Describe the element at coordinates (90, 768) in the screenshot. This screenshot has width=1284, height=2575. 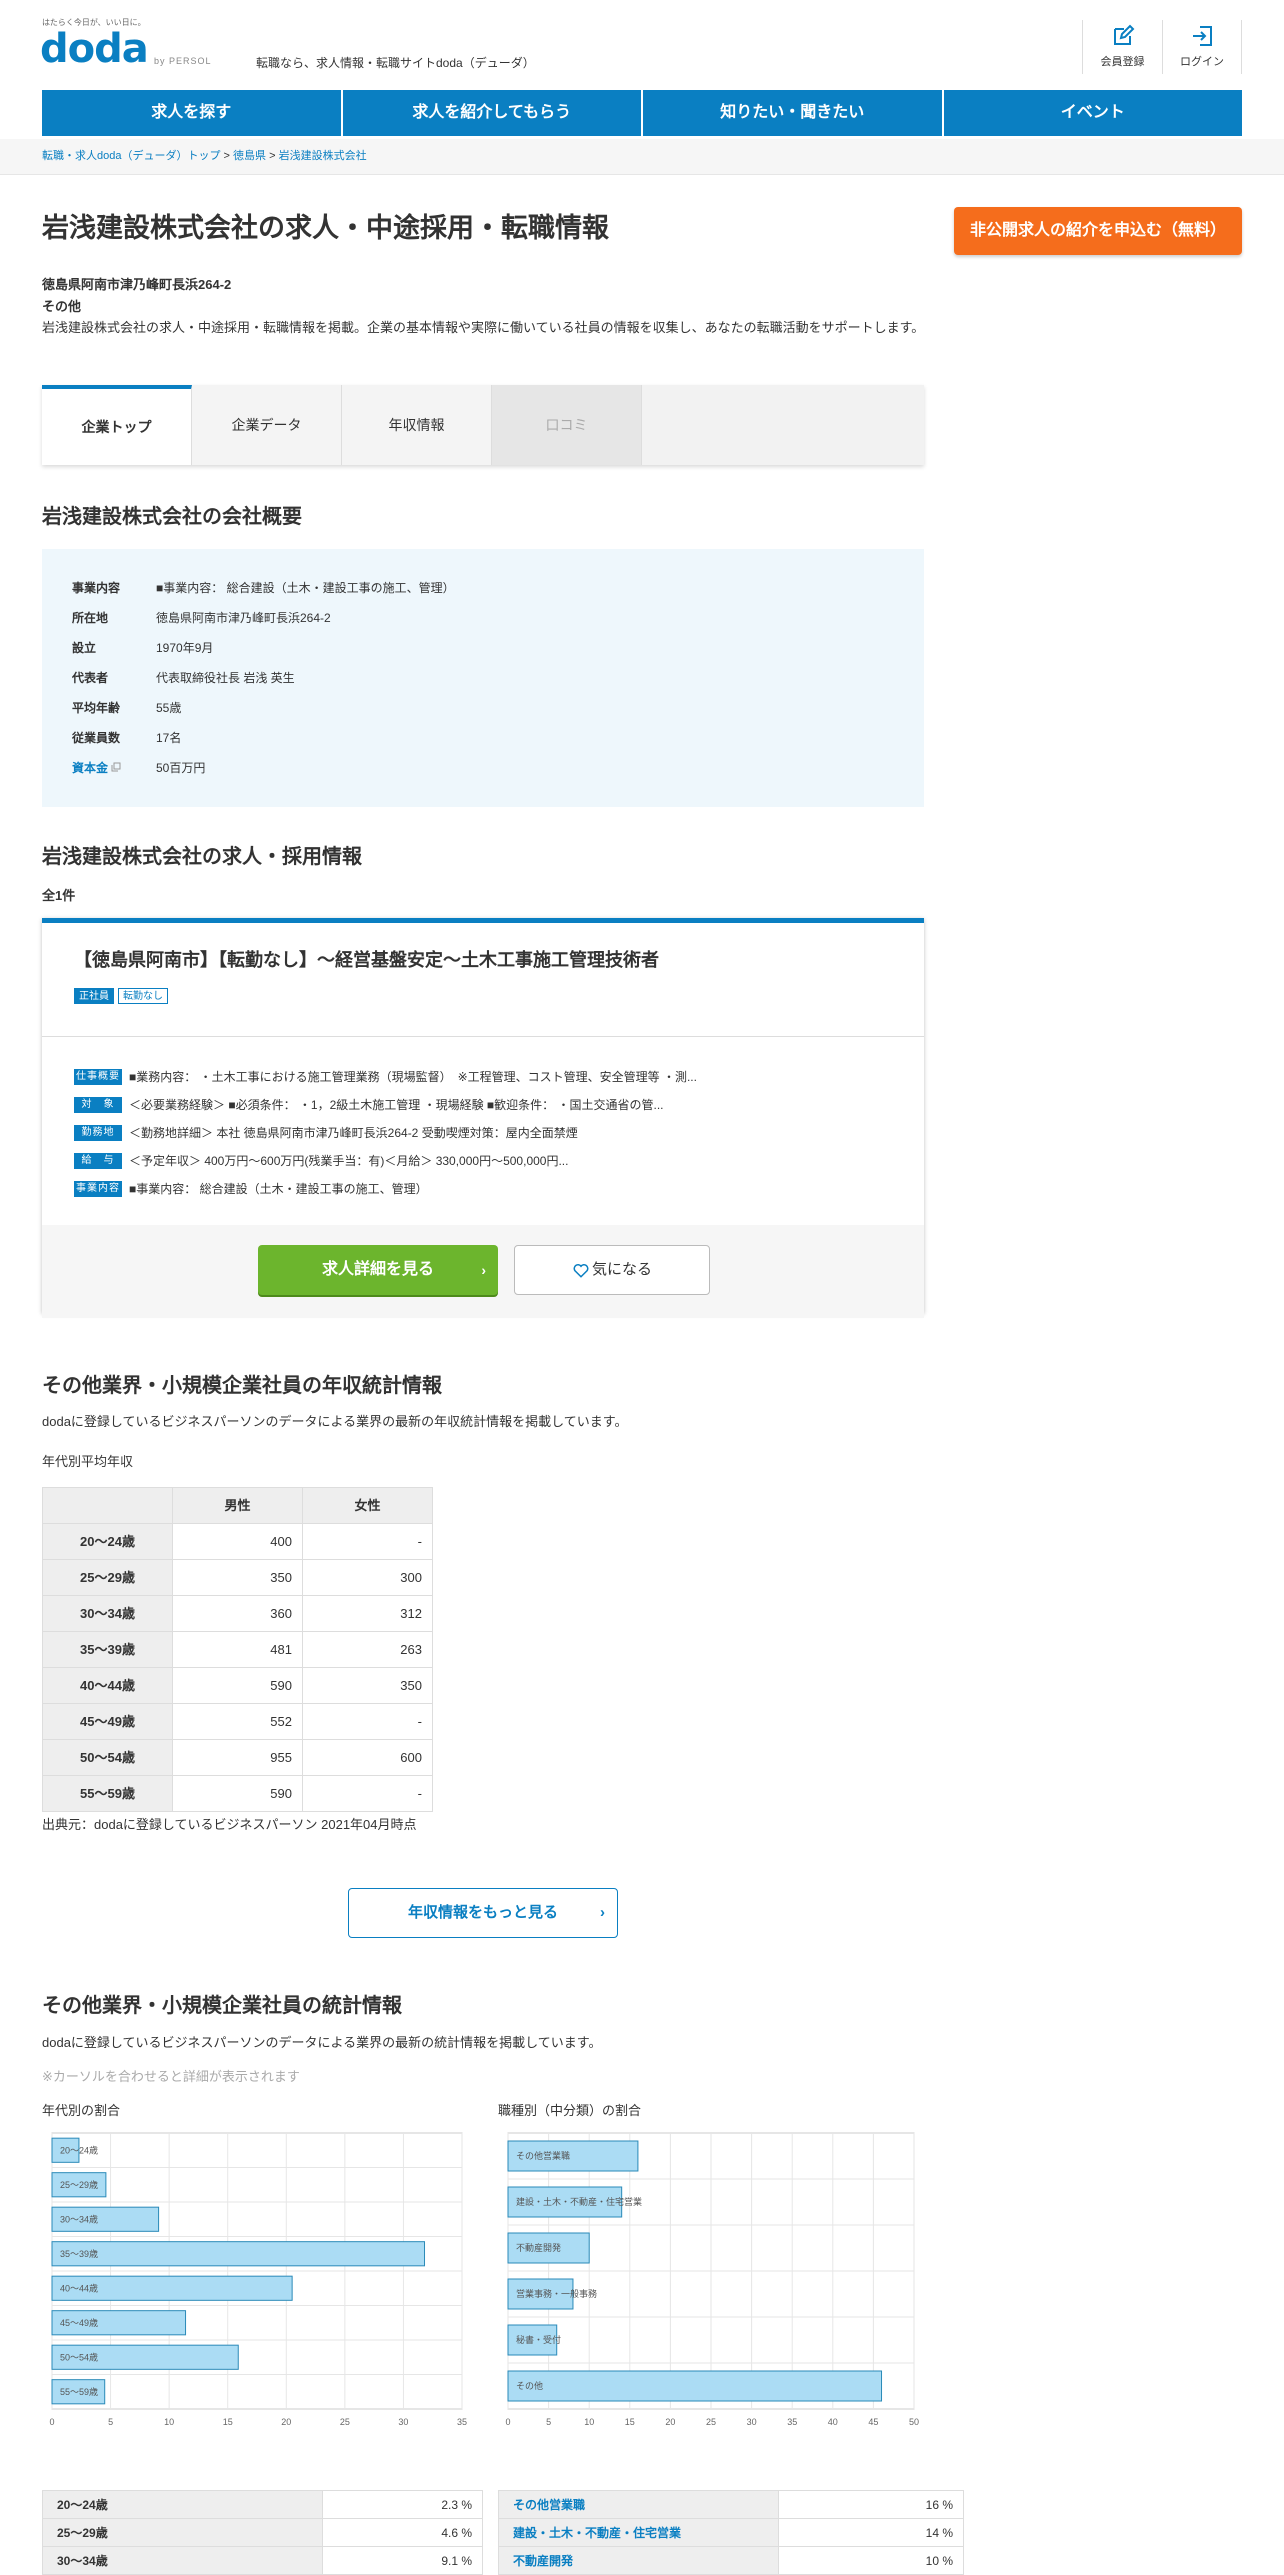
I see `overview-key: 資本金` at that location.